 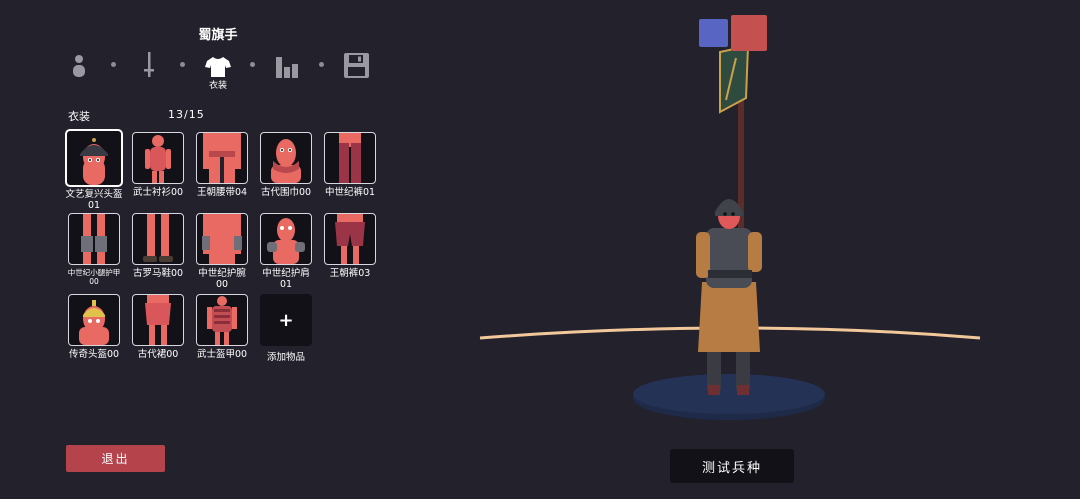 I want to click on costume-slot: 文艺复兴头盔01, so click(x=94, y=170).